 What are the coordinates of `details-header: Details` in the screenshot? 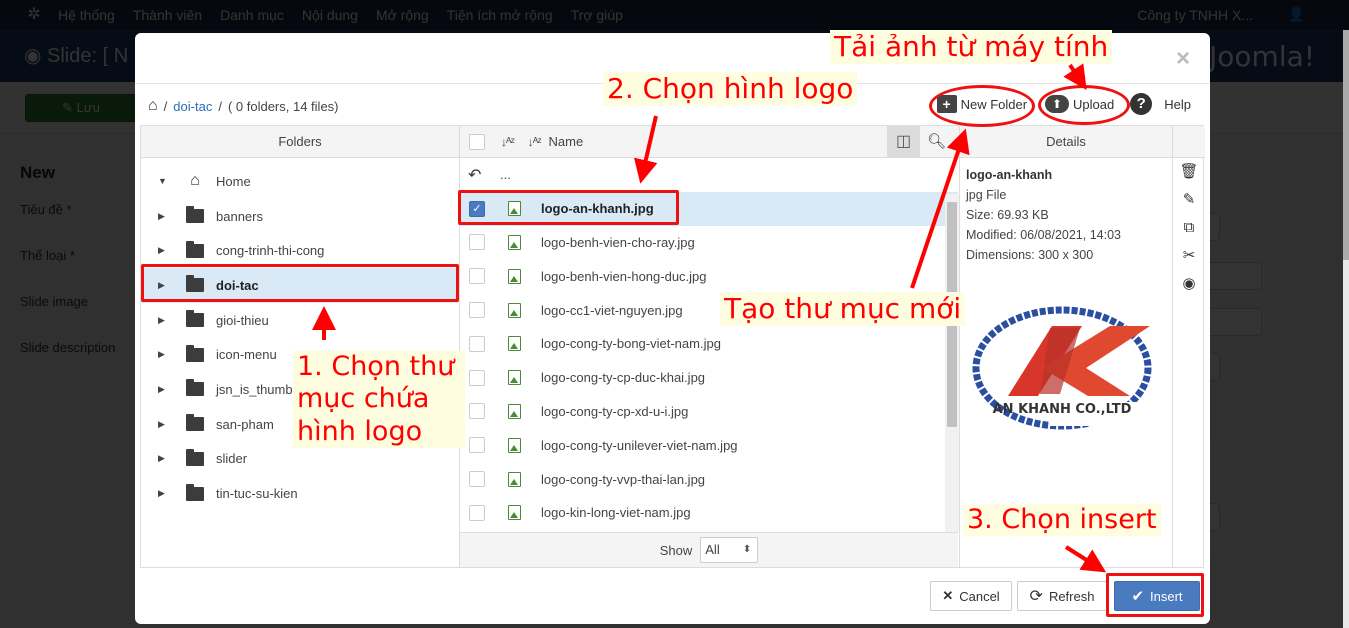 It's located at (1066, 142).